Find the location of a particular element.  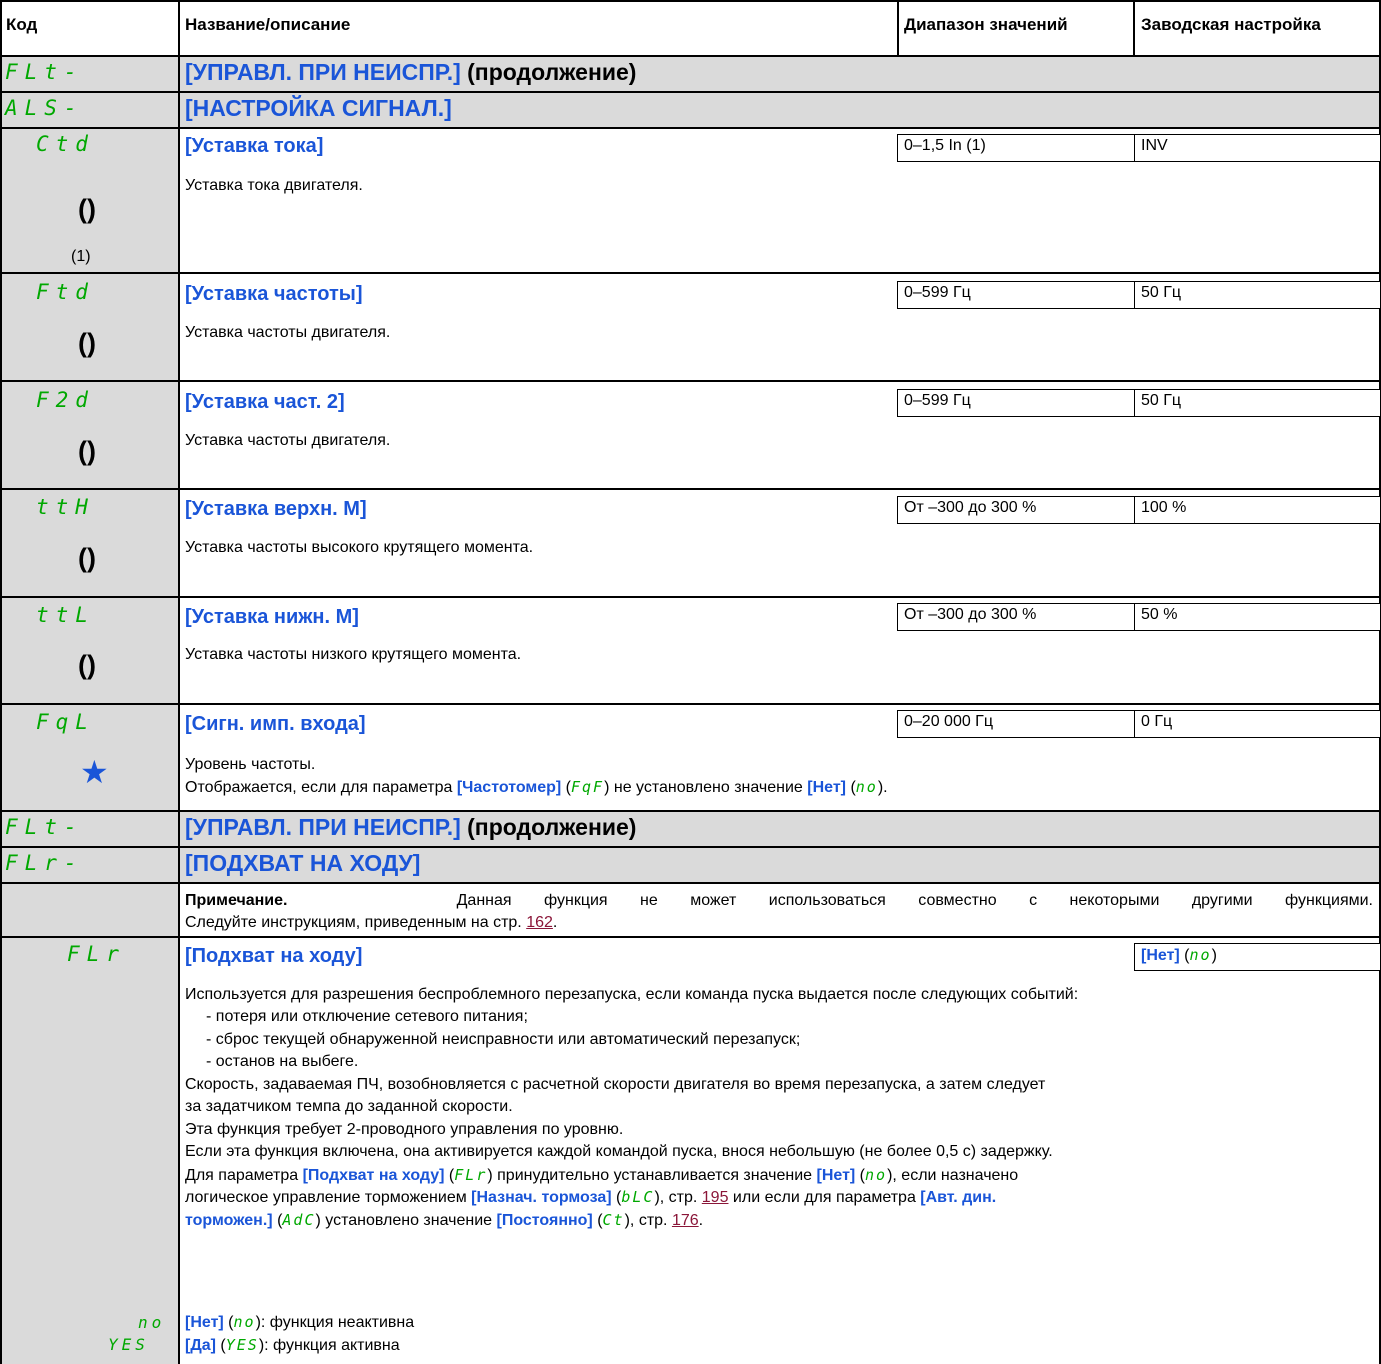

param-code-ftd: Ftd is located at coordinates (65, 292).